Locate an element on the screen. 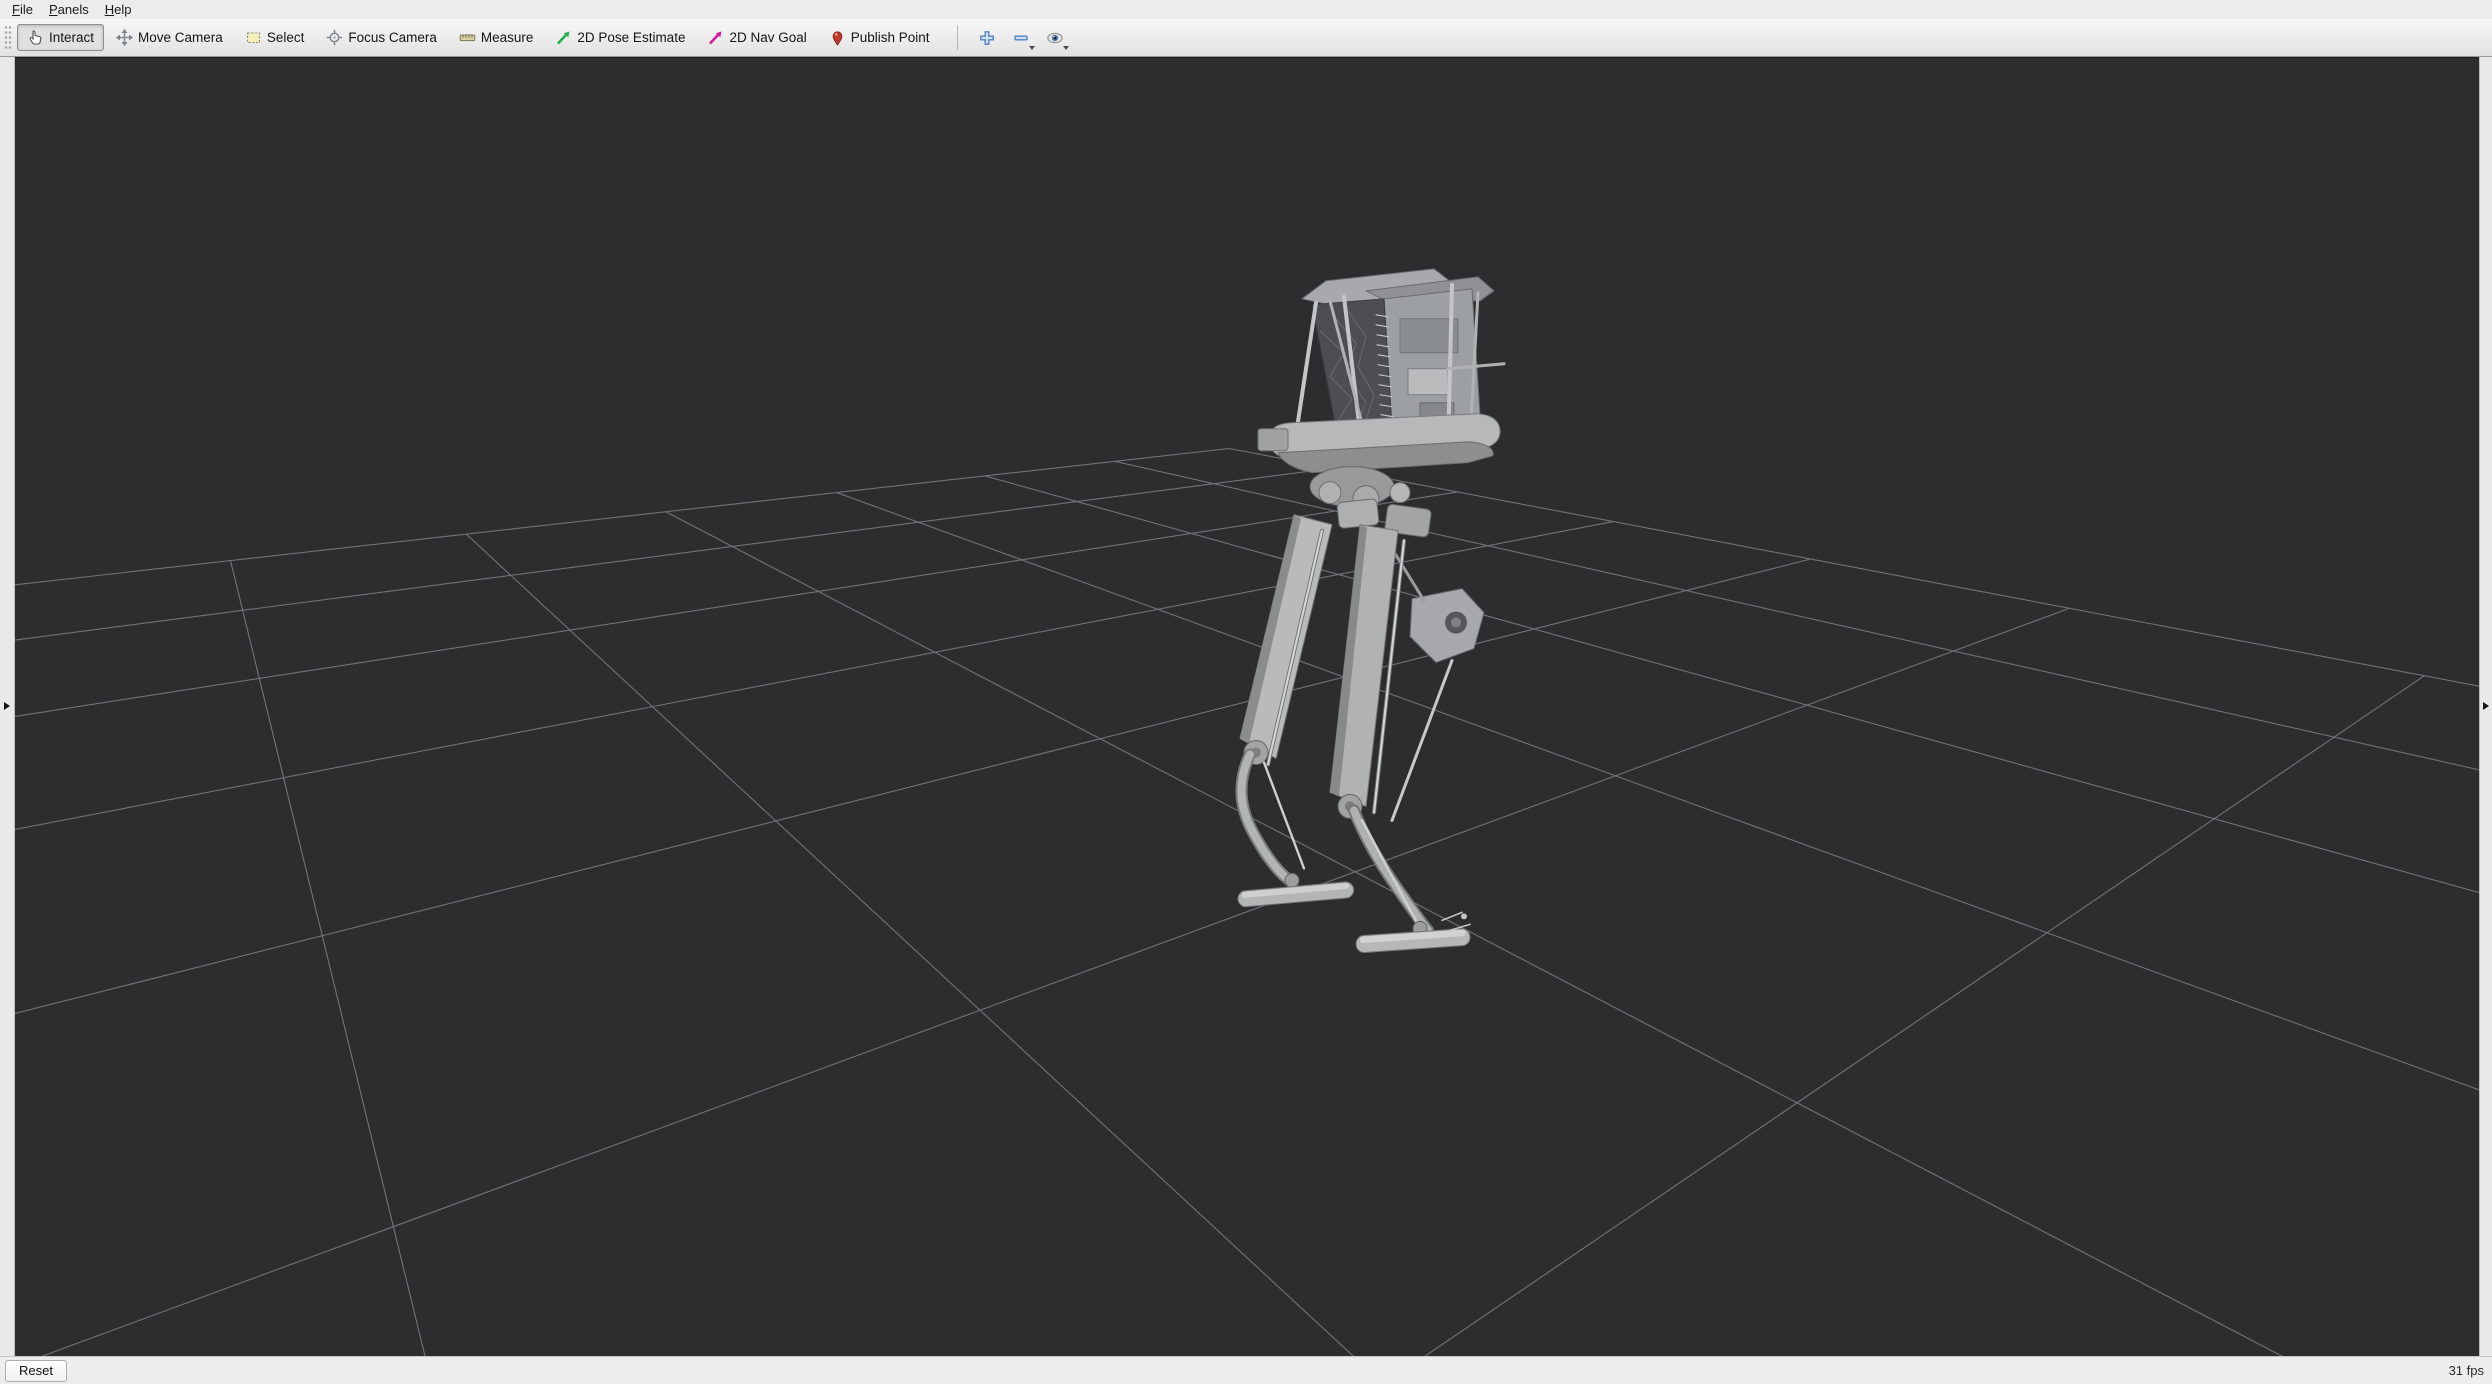  expand-right-panel-handle is located at coordinates (2486, 706).